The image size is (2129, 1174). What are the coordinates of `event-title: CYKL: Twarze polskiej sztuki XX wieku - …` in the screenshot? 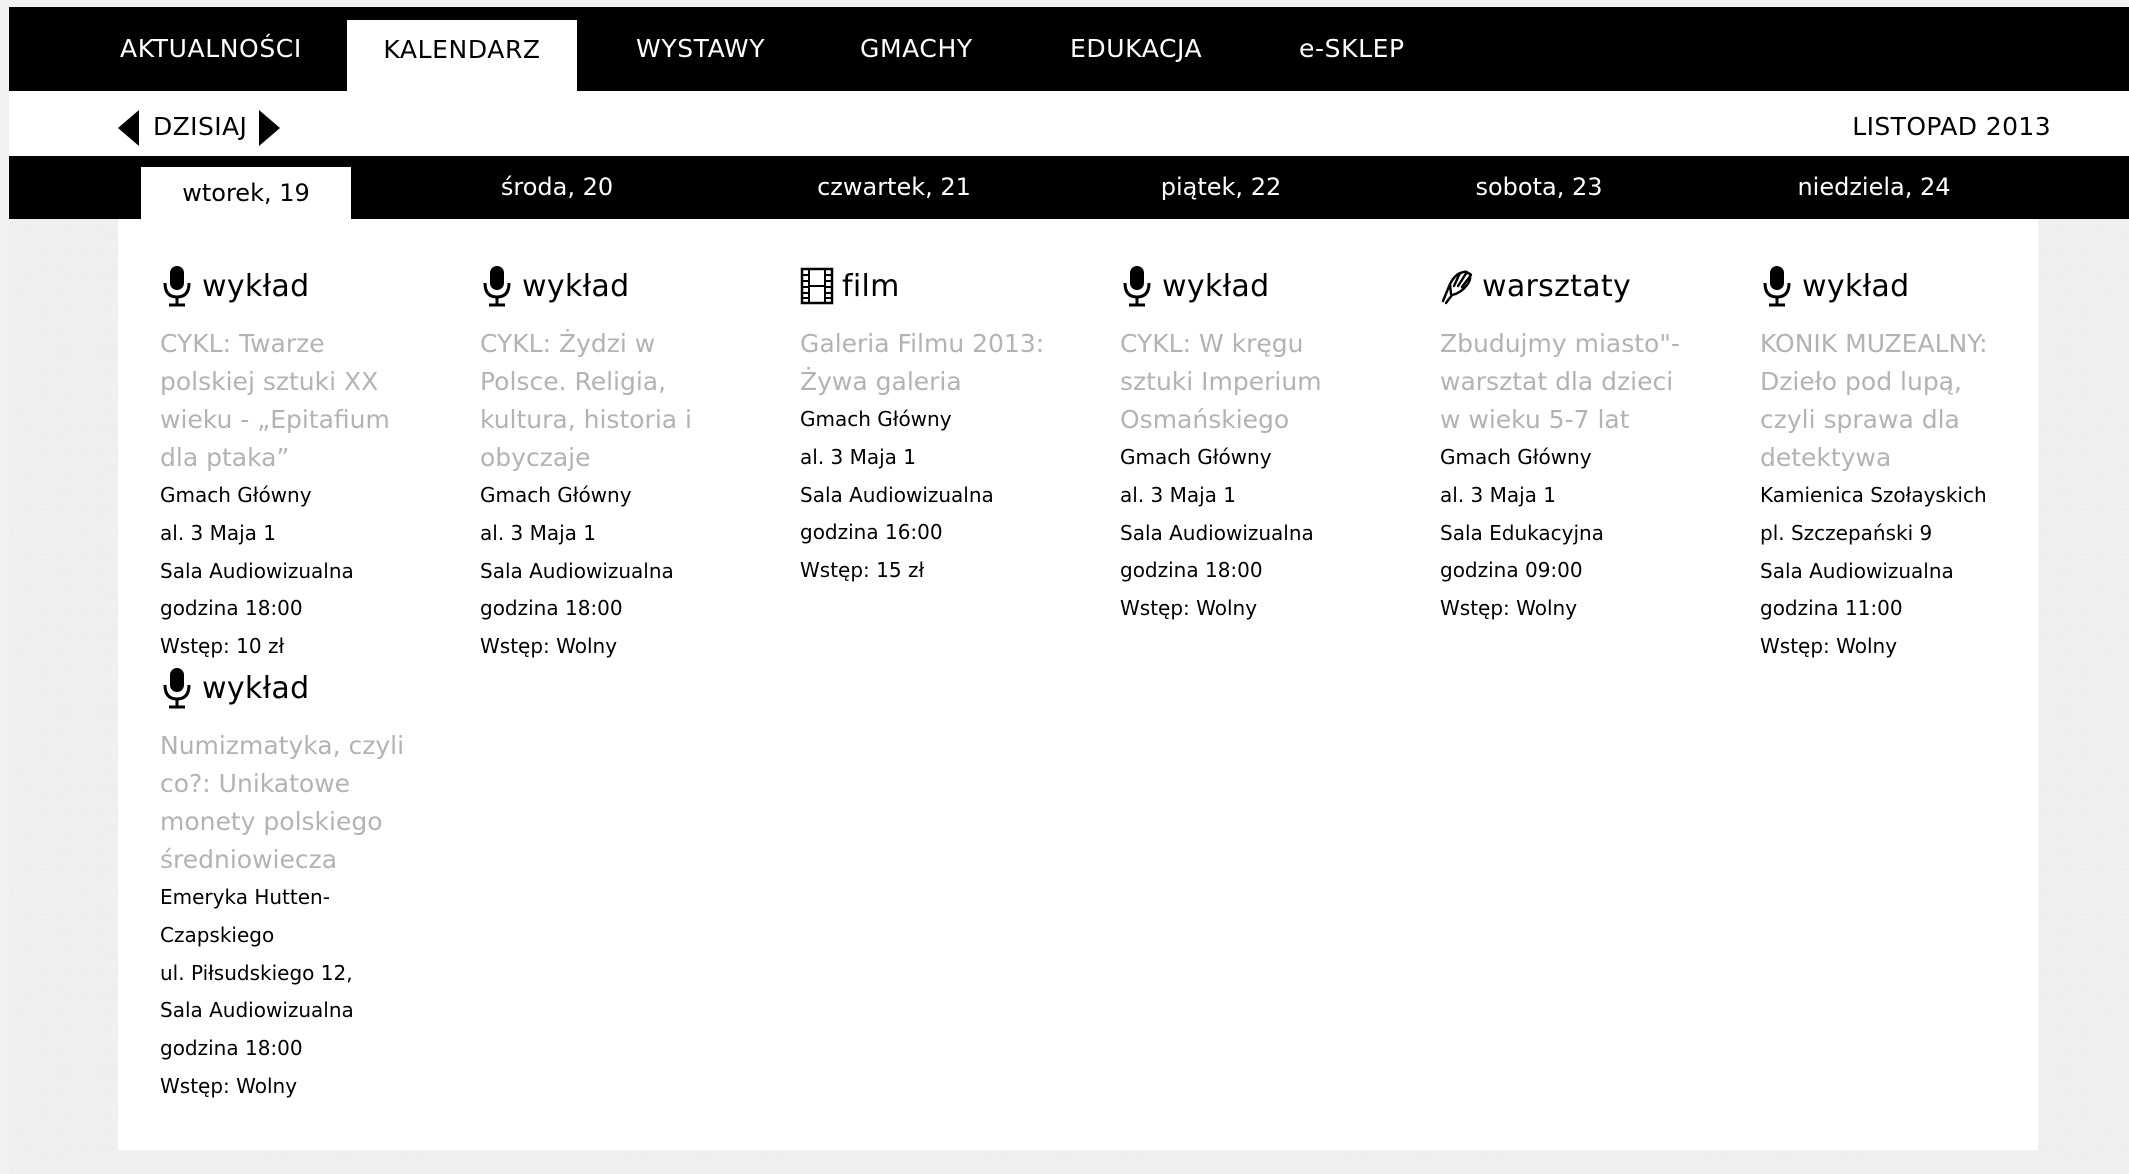 It's located at (287, 401).